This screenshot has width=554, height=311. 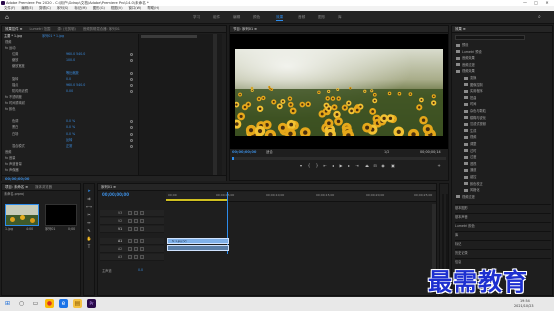 What do you see at coordinates (35, 303) in the screenshot?
I see `task-view-icon: ▭` at bounding box center [35, 303].